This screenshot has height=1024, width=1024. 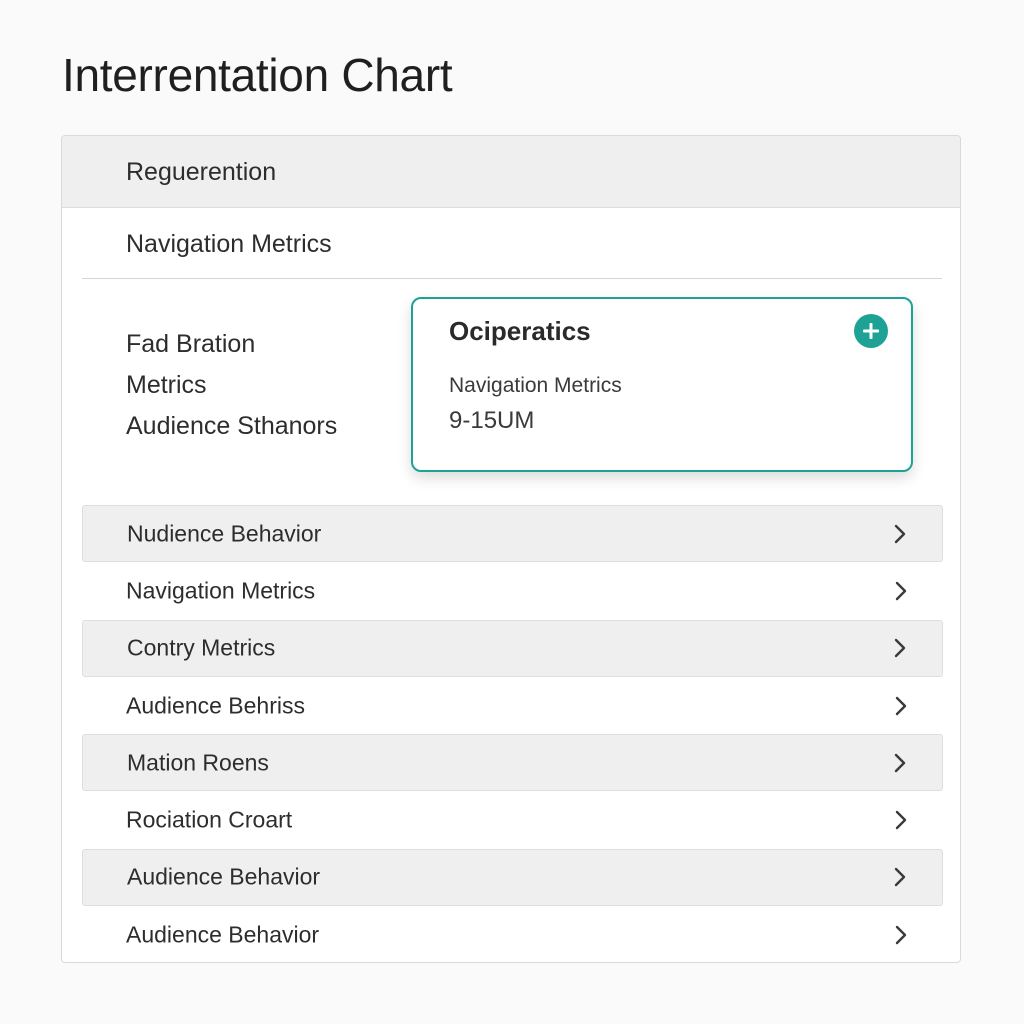 What do you see at coordinates (512, 763) in the screenshot?
I see `list-item: Mation Roens` at bounding box center [512, 763].